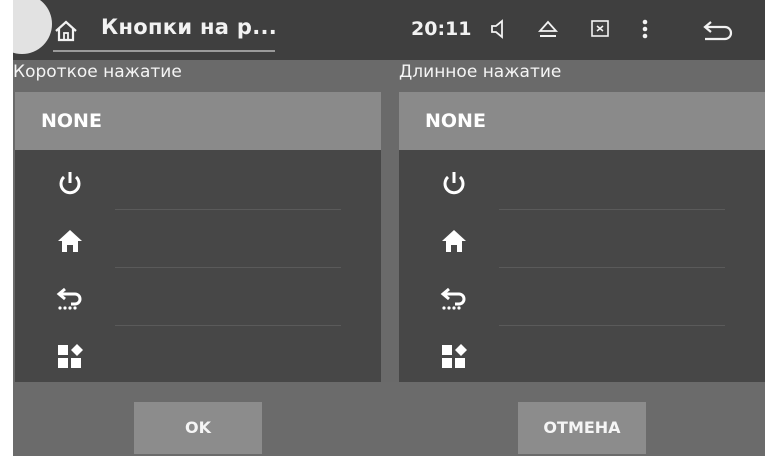  Describe the element at coordinates (582, 357) in the screenshot. I see `long-option-apps` at that location.